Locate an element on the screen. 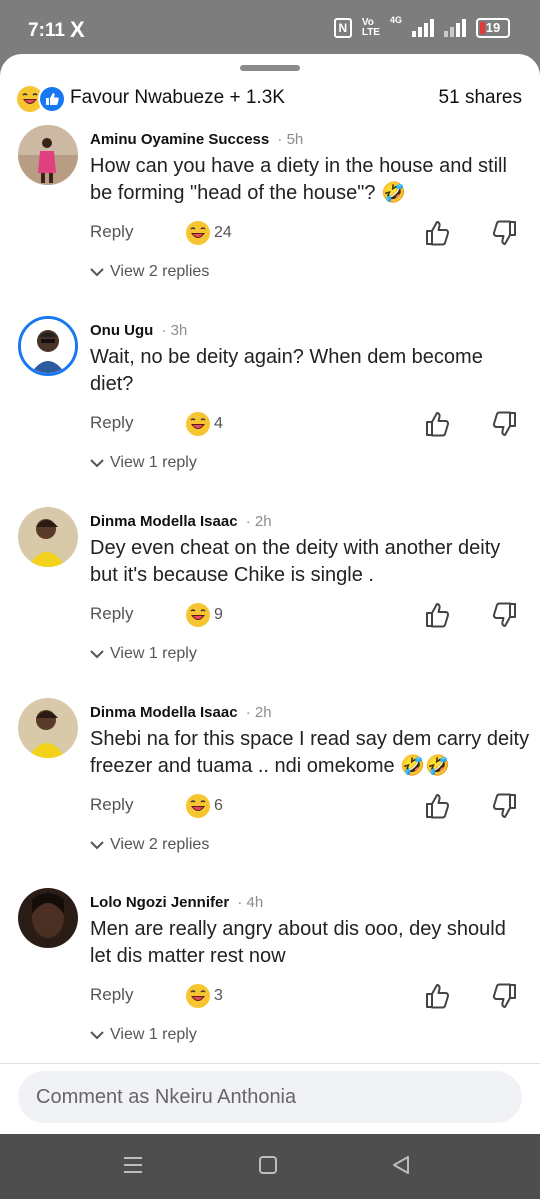 The image size is (540, 1199). comment-input: Comment as Nkeiru Anthonia is located at coordinates (270, 1097).